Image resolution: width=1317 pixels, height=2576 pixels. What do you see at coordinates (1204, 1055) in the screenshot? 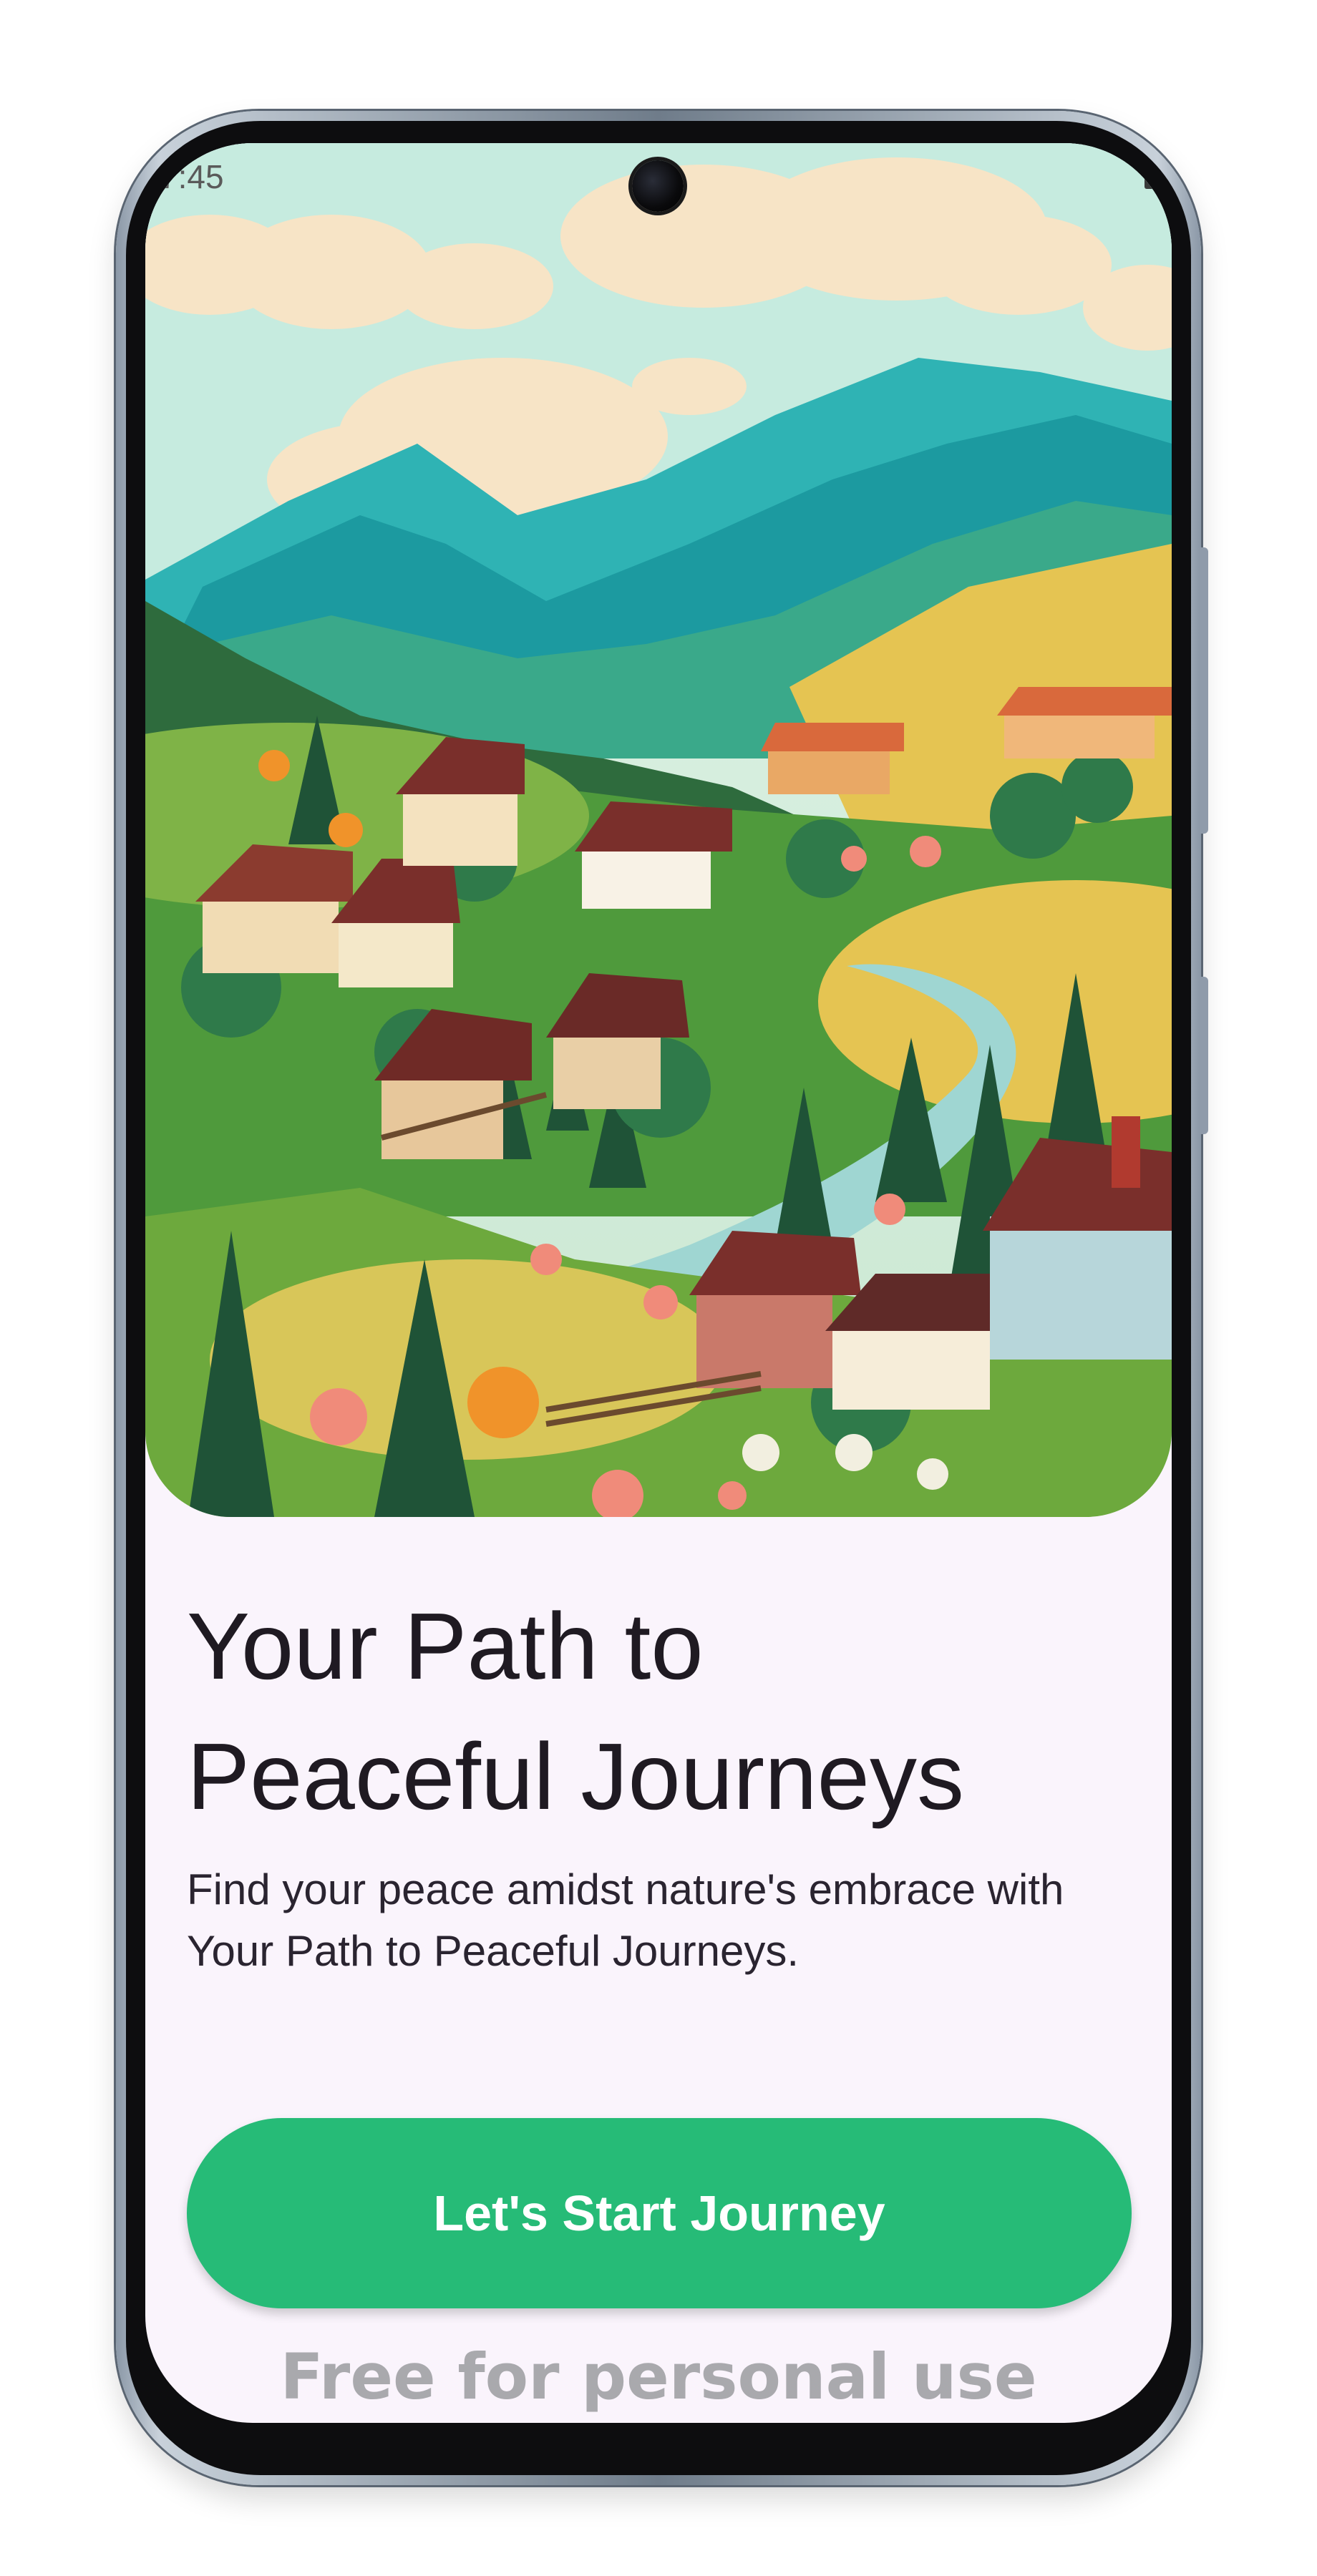
I see `power-button` at bounding box center [1204, 1055].